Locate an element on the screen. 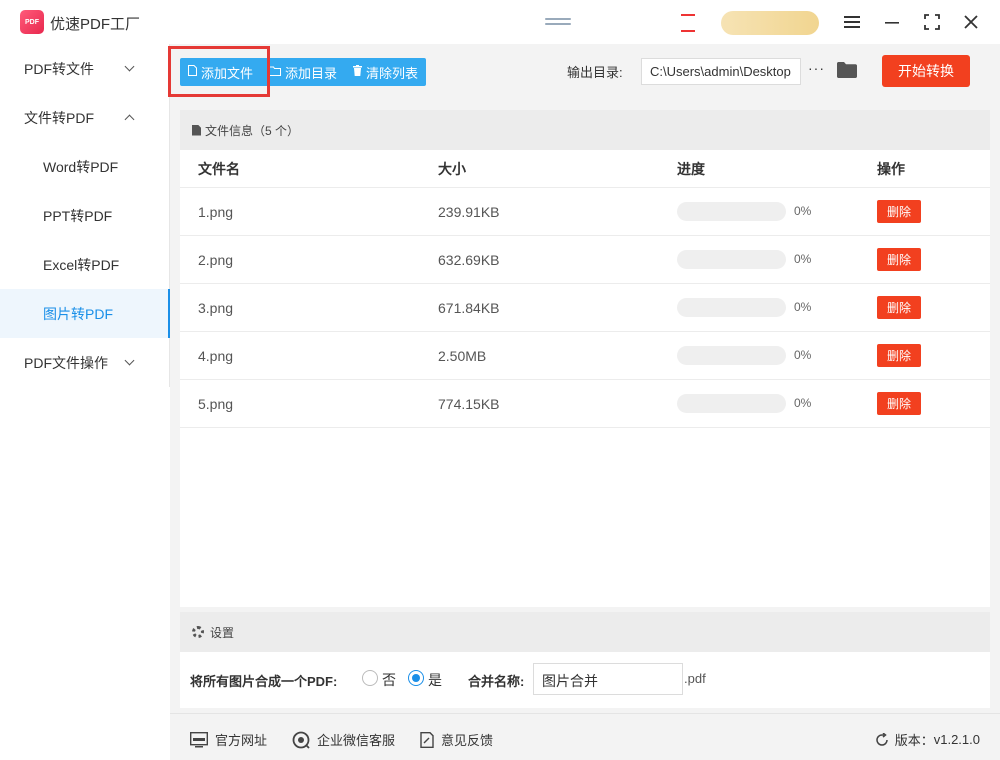 The image size is (1000, 760). website-link: 官方网址 is located at coordinates (228, 739).